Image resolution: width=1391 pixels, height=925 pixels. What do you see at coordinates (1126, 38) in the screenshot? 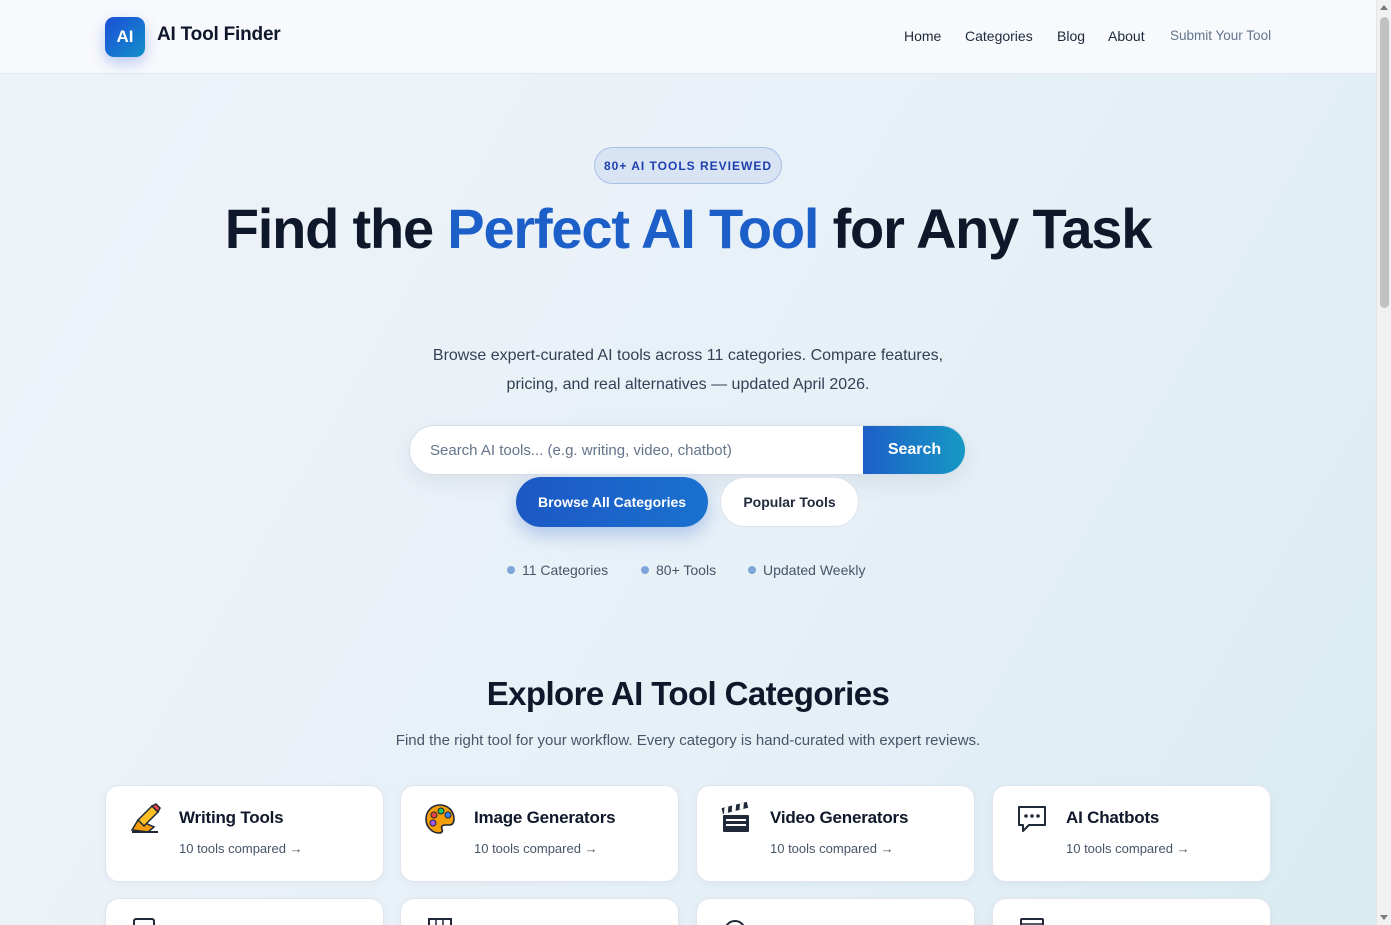
I see `nav-about-link: About` at bounding box center [1126, 38].